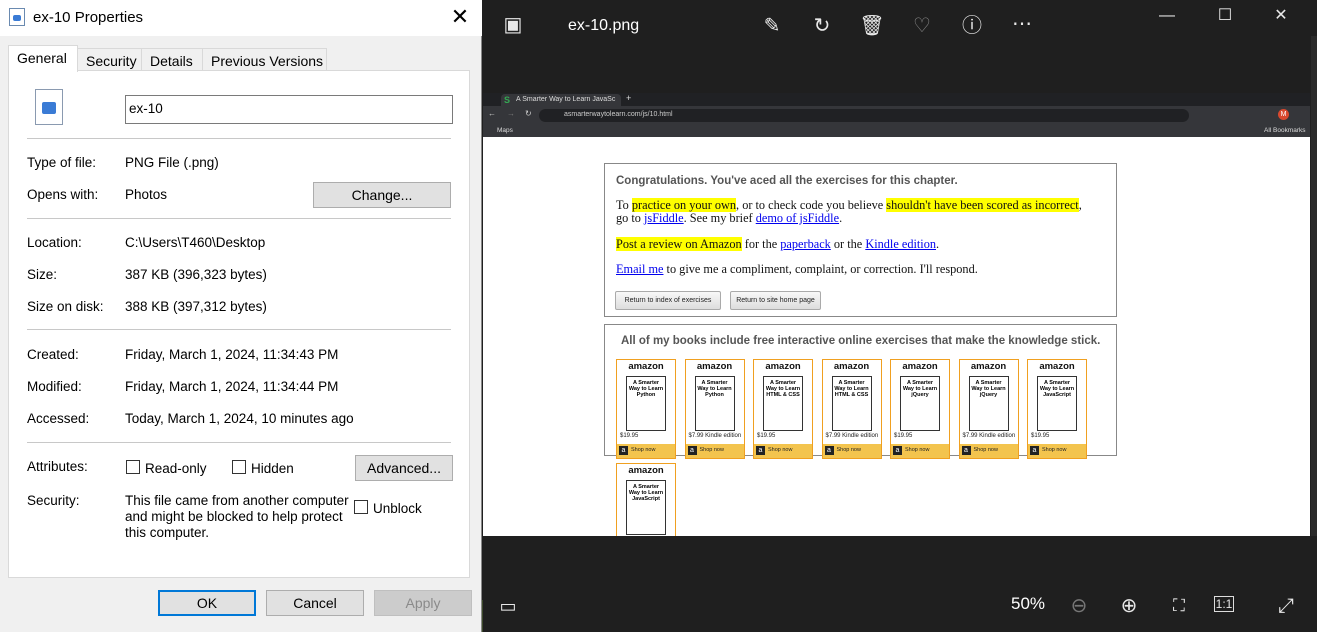  What do you see at coordinates (900, 244) in the screenshot?
I see `kindle-link: Kindle edition` at bounding box center [900, 244].